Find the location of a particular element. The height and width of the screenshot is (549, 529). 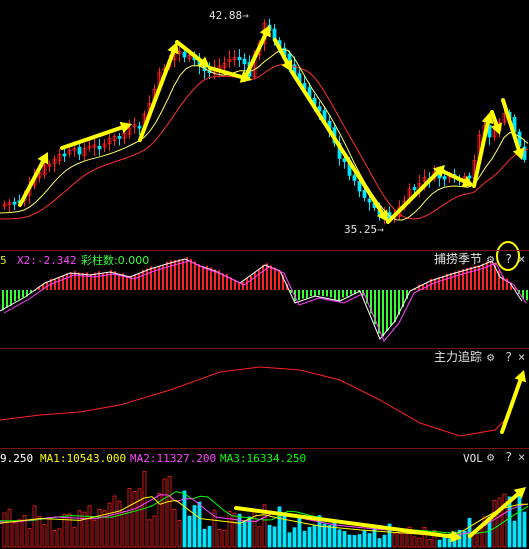

ind2-close-icon: × is located at coordinates (521, 357).